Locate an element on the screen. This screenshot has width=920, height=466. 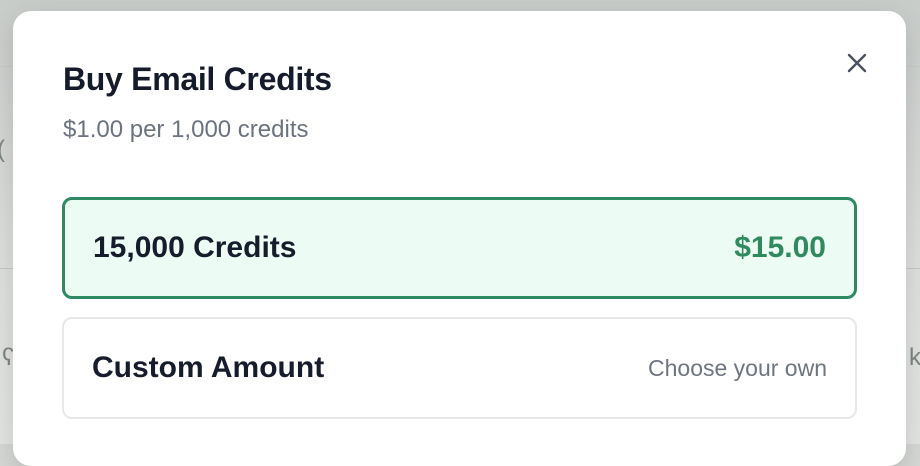
modal-subtitle: $1.00 per 1,000 credits is located at coordinates (186, 129).